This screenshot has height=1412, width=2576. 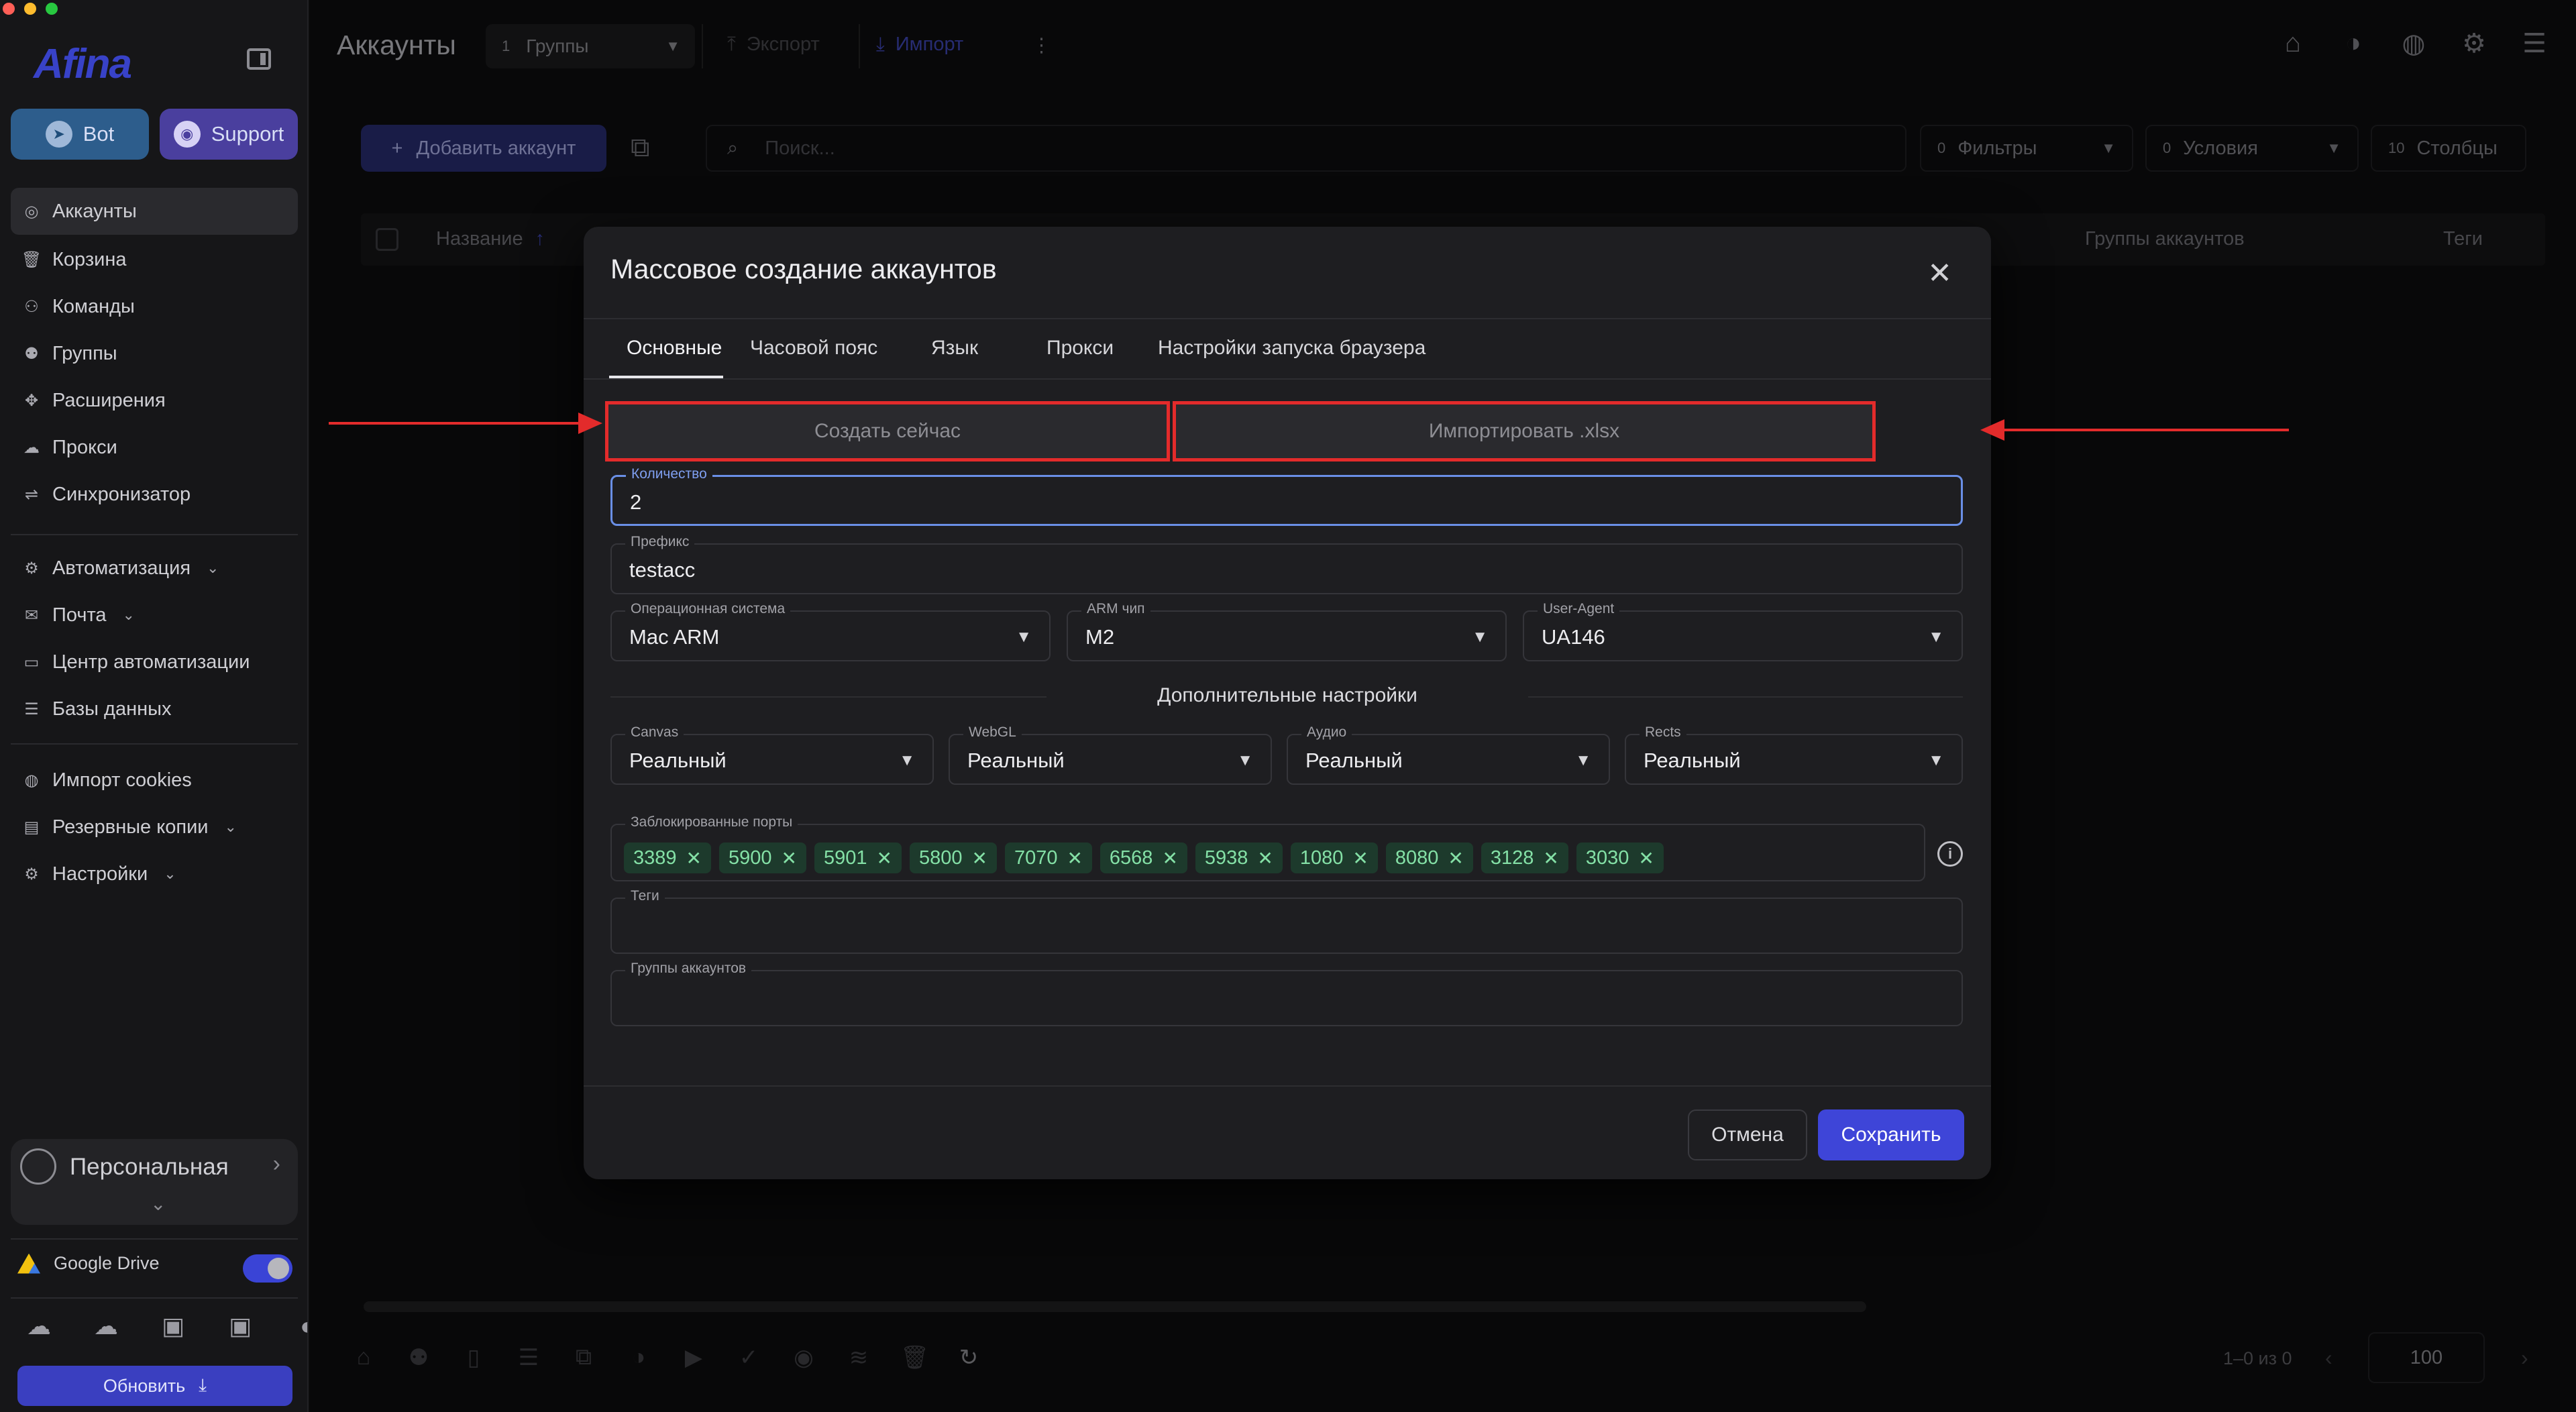 I want to click on arm-chip-select: ARM чип M2 ▼, so click(x=1287, y=631).